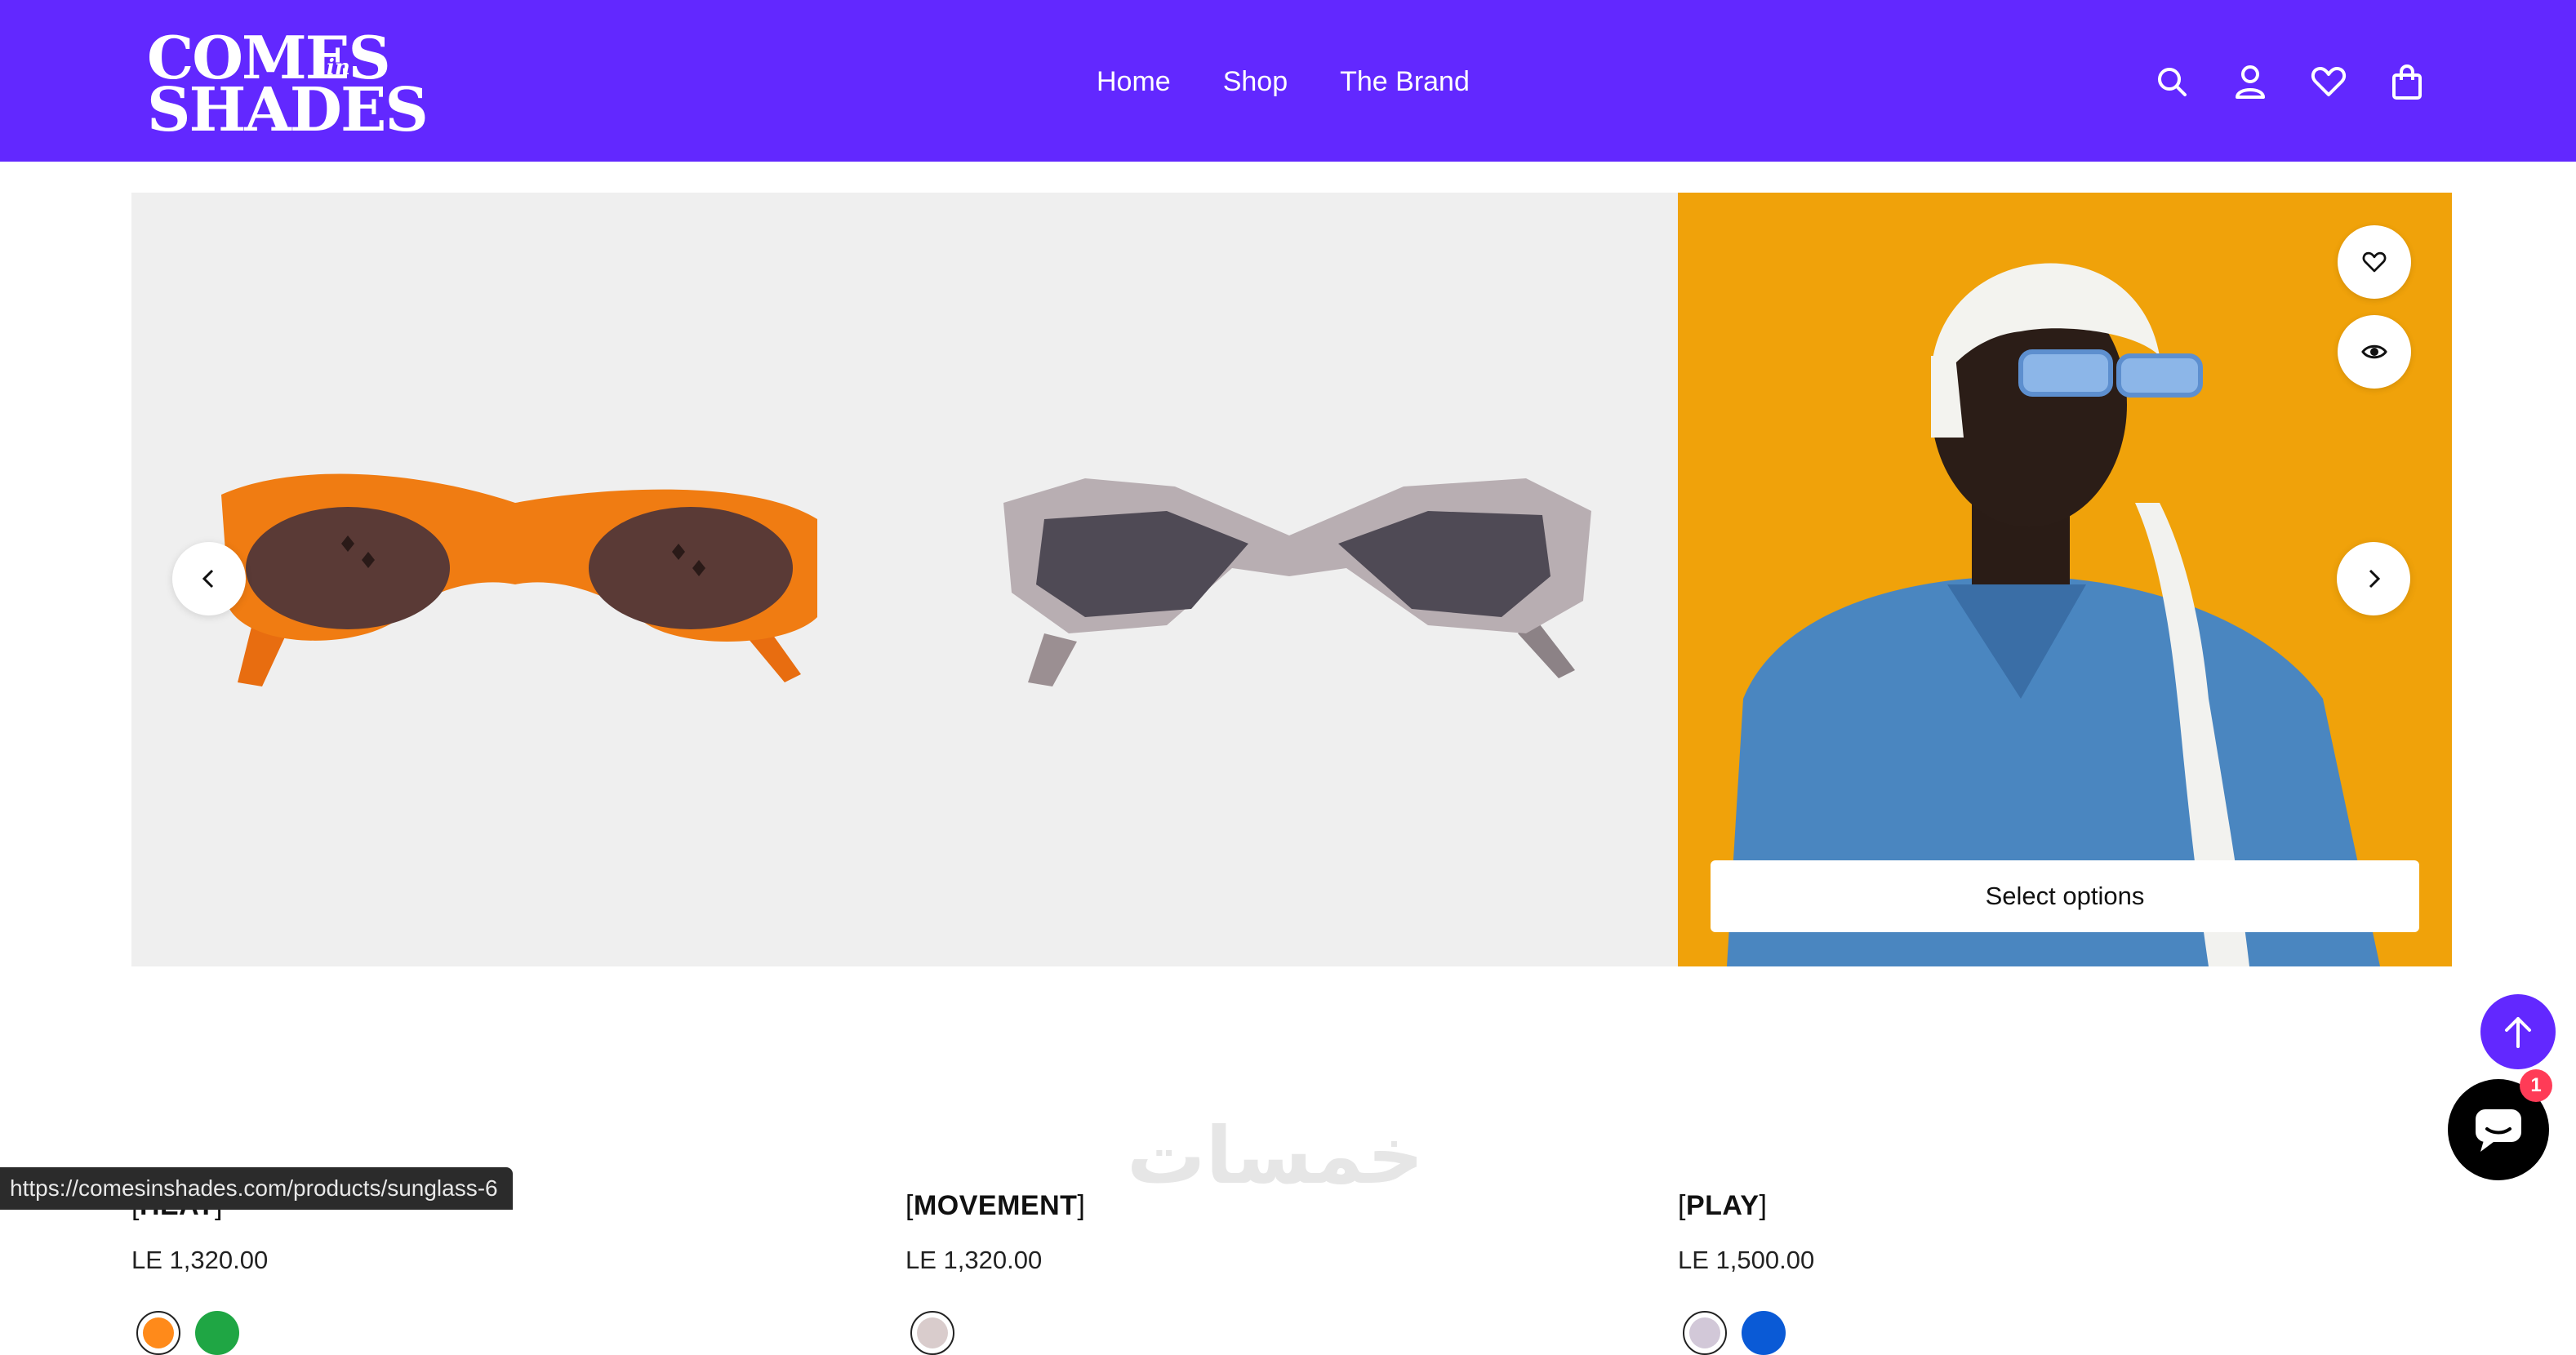  What do you see at coordinates (1134, 82) in the screenshot?
I see `nav-home: Home` at bounding box center [1134, 82].